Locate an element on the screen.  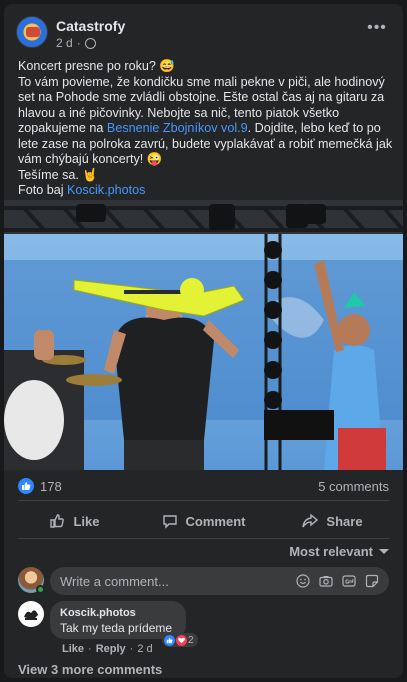
post-stats: 178 5 comments is located at coordinates (203, 486).